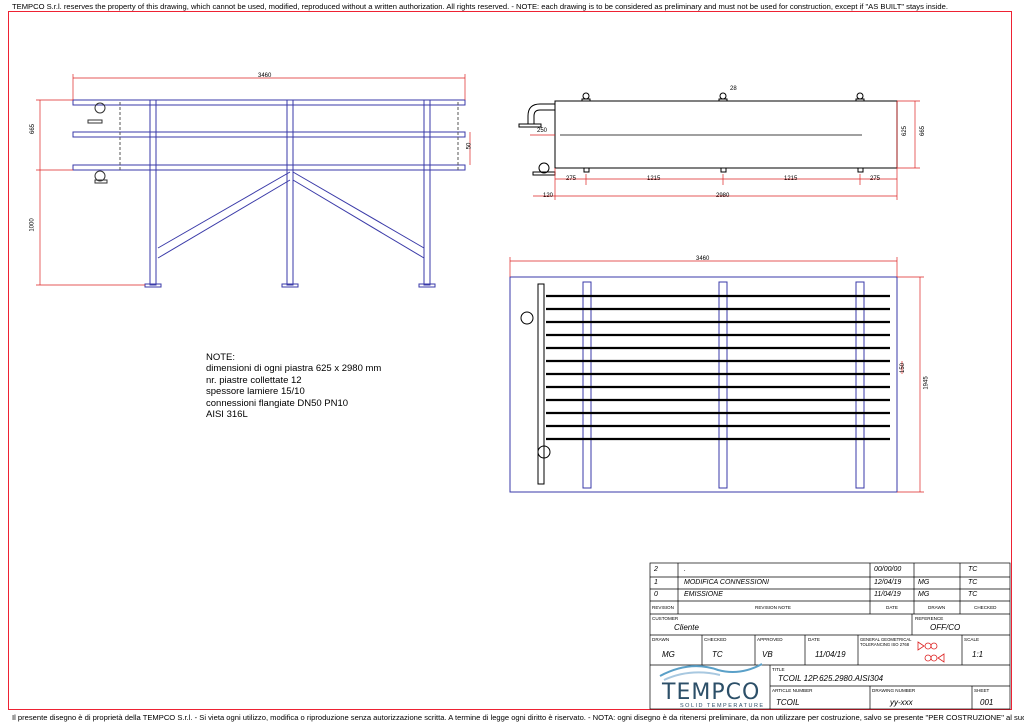 Image resolution: width=1024 pixels, height=724 pixels. I want to click on dim-side-120: 120, so click(548, 196).